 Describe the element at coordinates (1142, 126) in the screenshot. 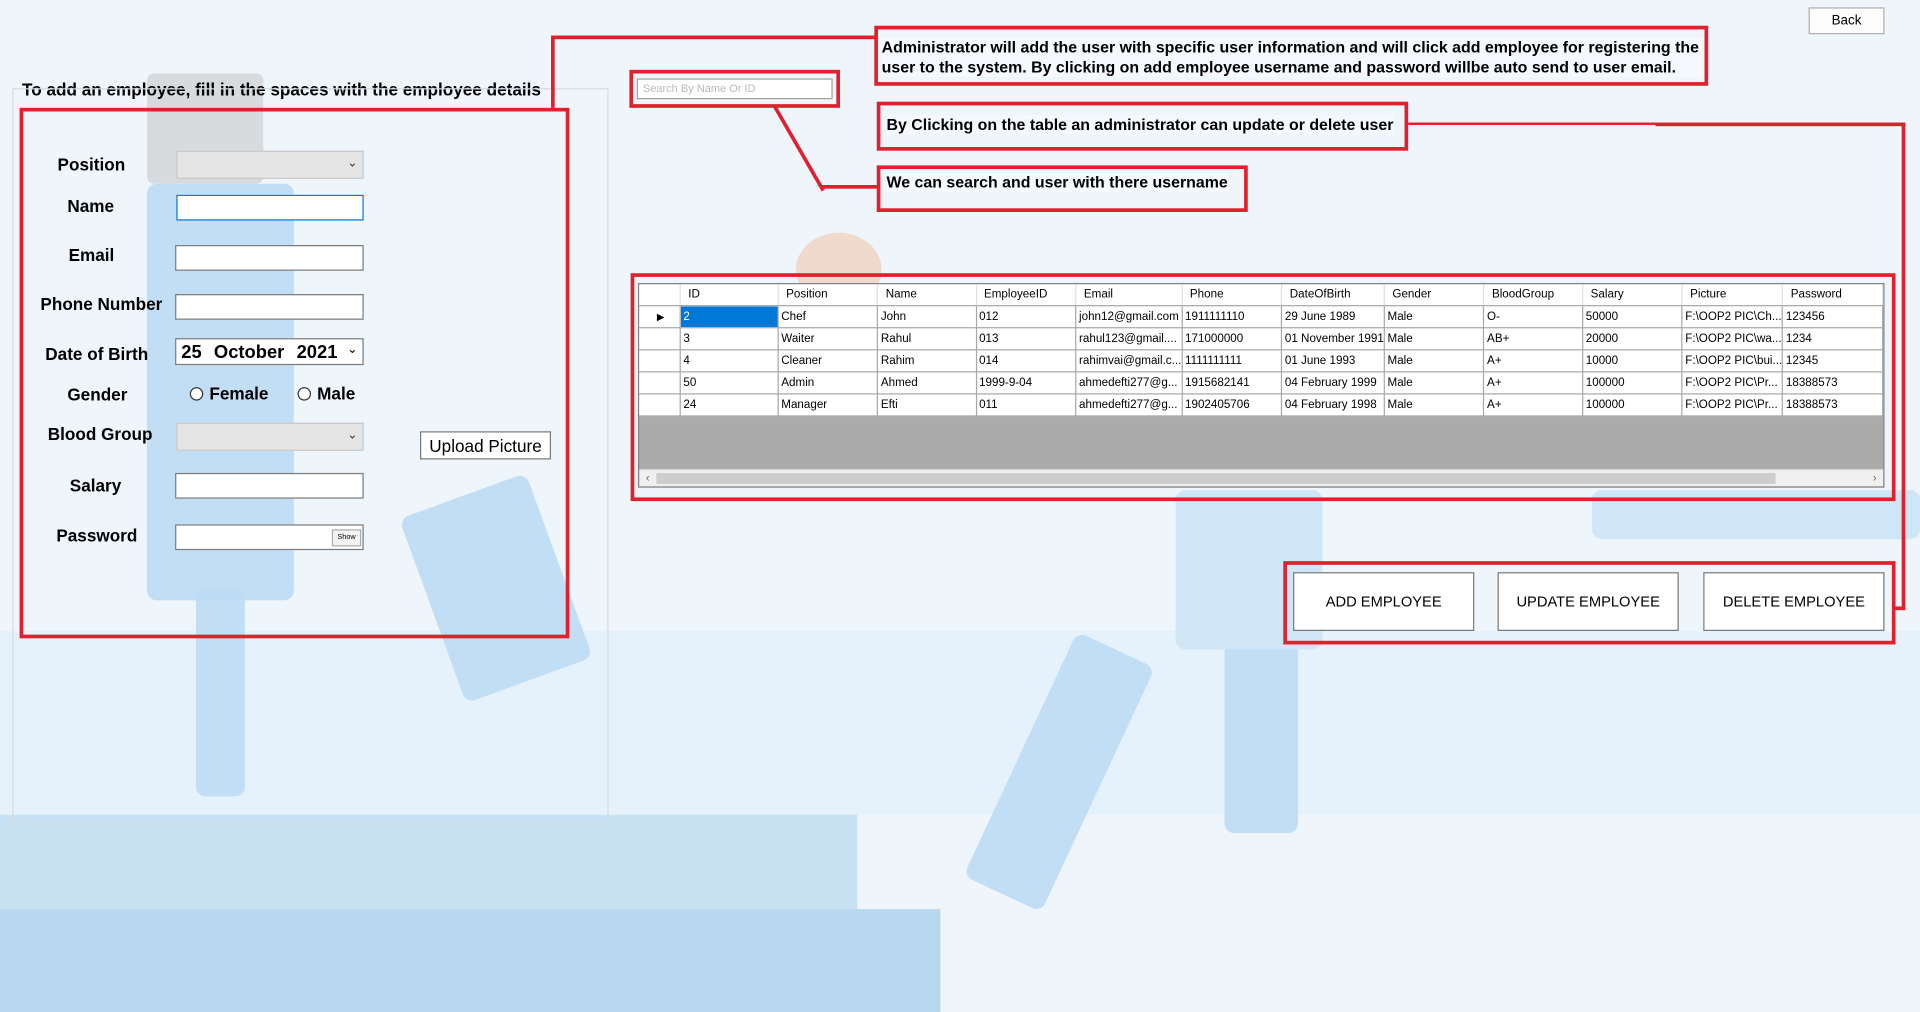

I see `annotation-box-note-table` at that location.